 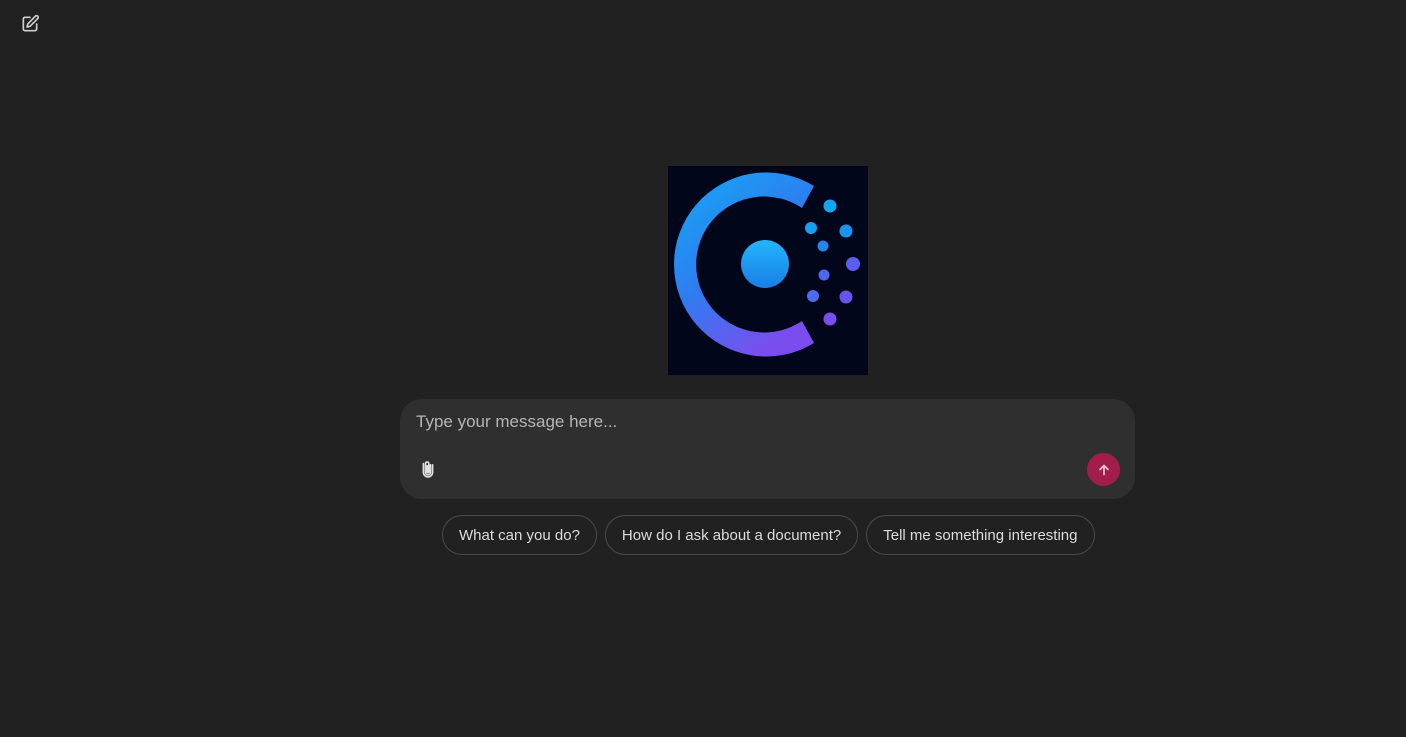 I want to click on paperclip-icon, so click(x=428, y=469).